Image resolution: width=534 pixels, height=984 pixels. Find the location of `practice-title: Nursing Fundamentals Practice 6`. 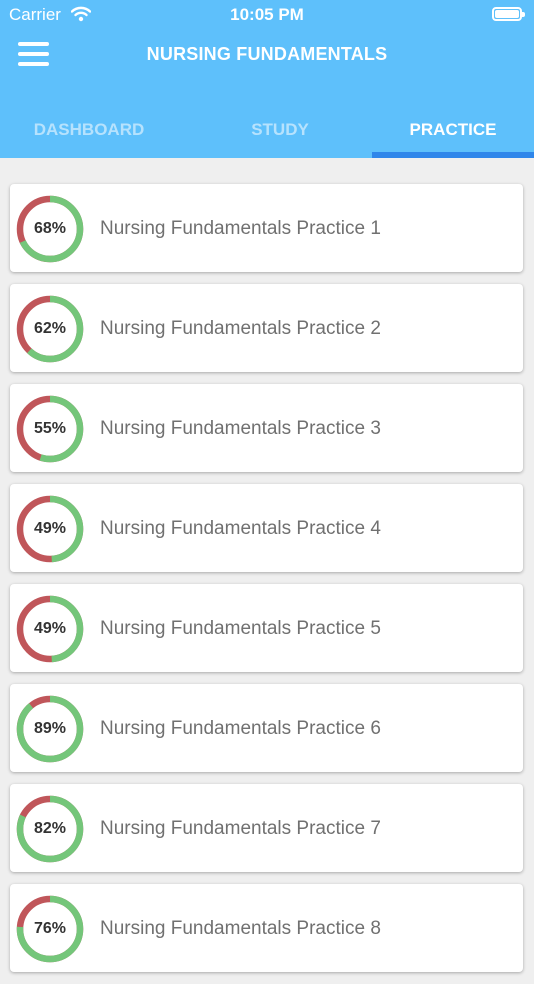

practice-title: Nursing Fundamentals Practice 6 is located at coordinates (240, 728).